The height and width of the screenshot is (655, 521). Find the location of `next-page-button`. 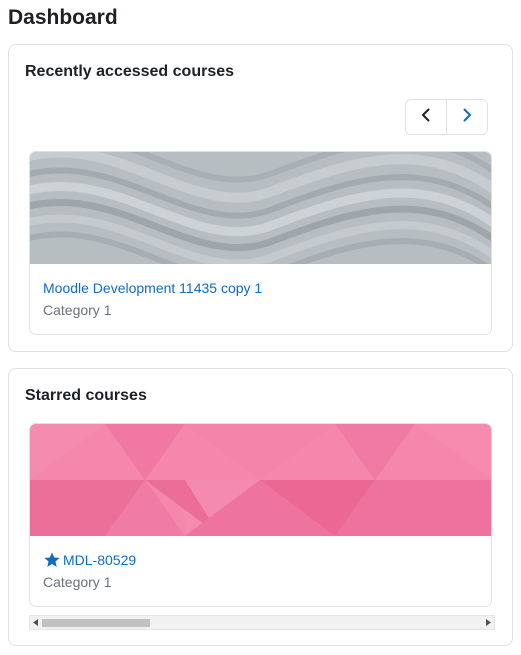

next-page-button is located at coordinates (466, 117).